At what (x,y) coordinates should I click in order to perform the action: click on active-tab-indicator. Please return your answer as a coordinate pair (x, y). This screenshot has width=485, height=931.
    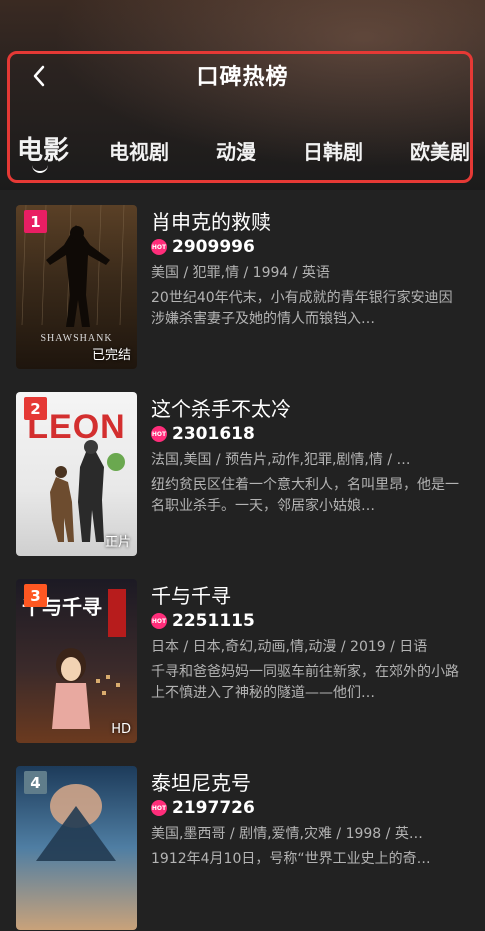
    Looking at the image, I should click on (40, 168).